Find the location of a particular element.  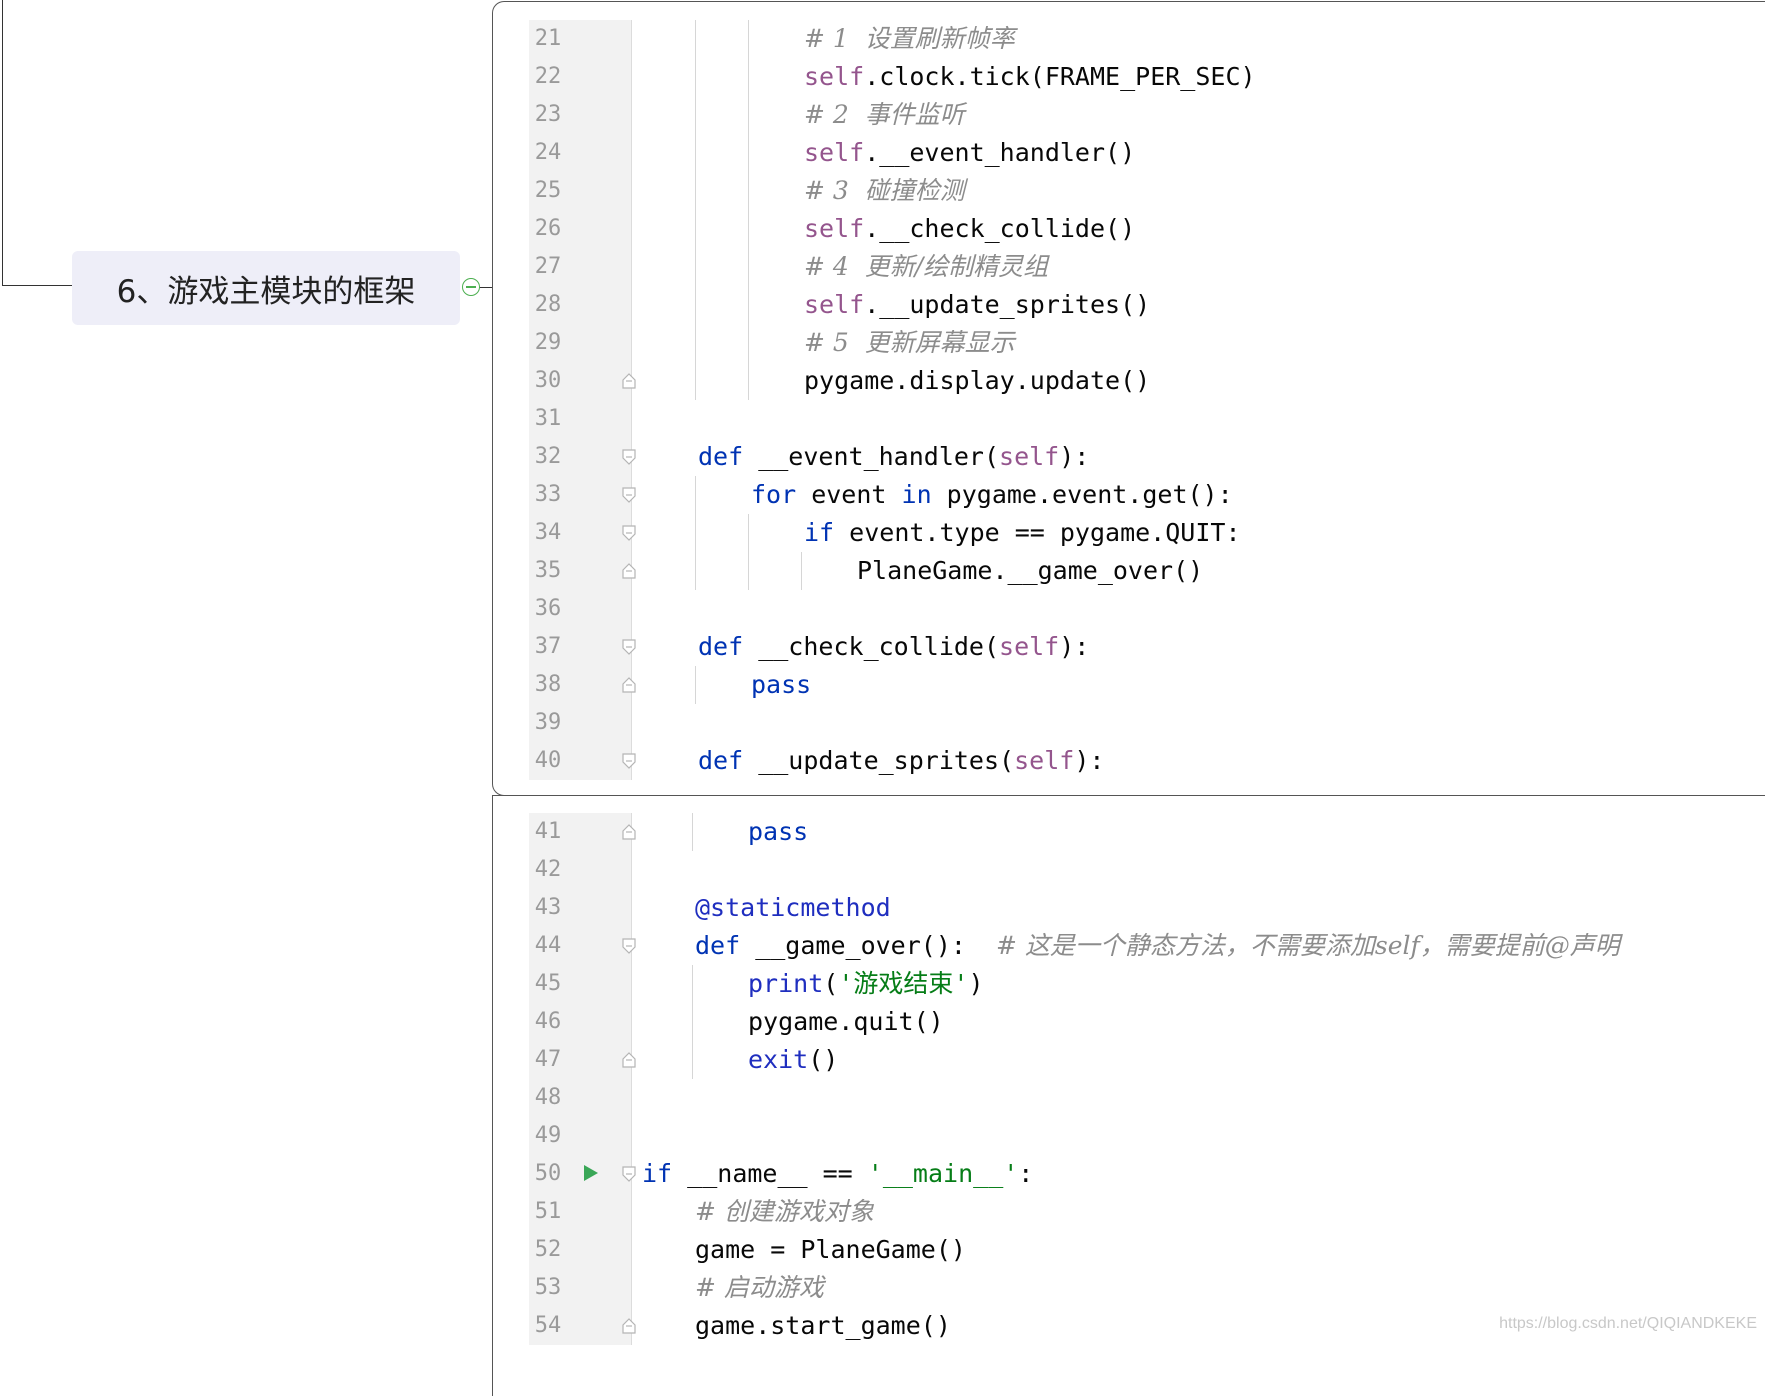

line-number: 23 is located at coordinates (548, 114).